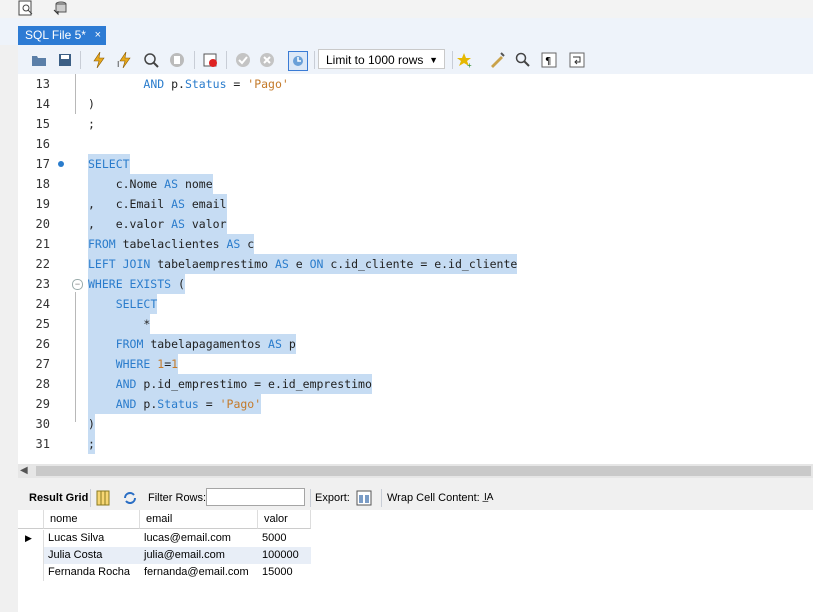  I want to click on toggle-error-icon, so click(211, 60).